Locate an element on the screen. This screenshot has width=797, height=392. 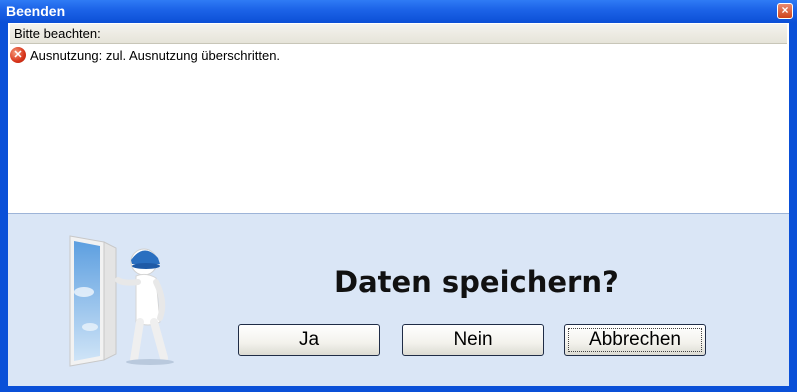
no-button: Nein is located at coordinates (473, 340).